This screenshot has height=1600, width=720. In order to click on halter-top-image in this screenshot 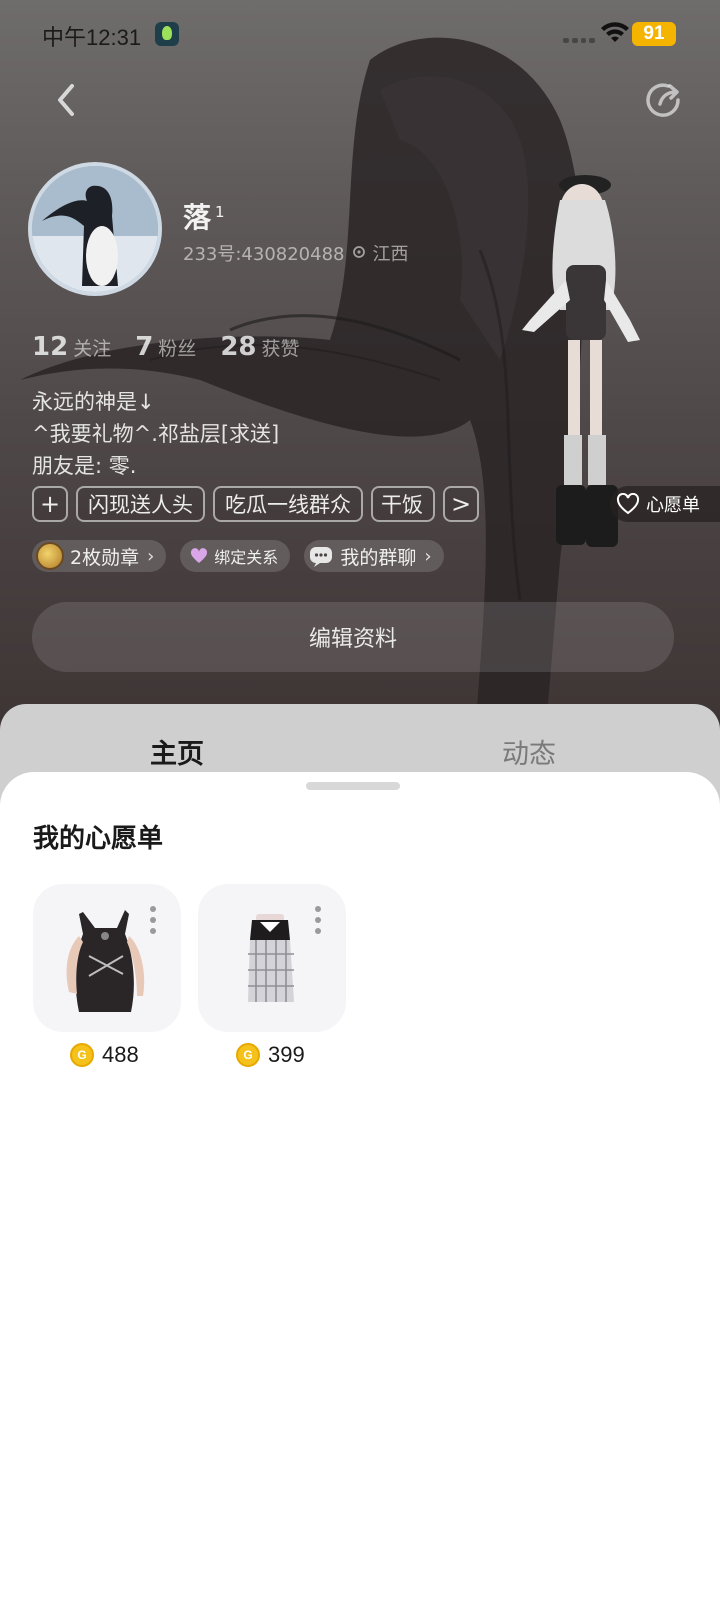, I will do `click(105, 961)`.